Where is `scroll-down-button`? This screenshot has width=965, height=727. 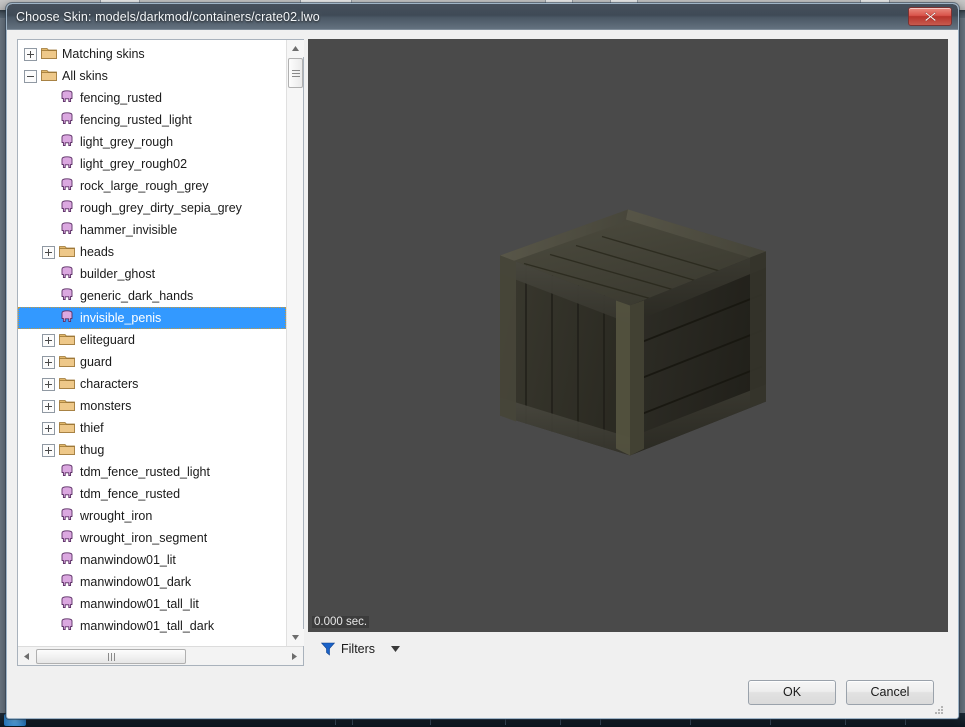
scroll-down-button is located at coordinates (295, 637).